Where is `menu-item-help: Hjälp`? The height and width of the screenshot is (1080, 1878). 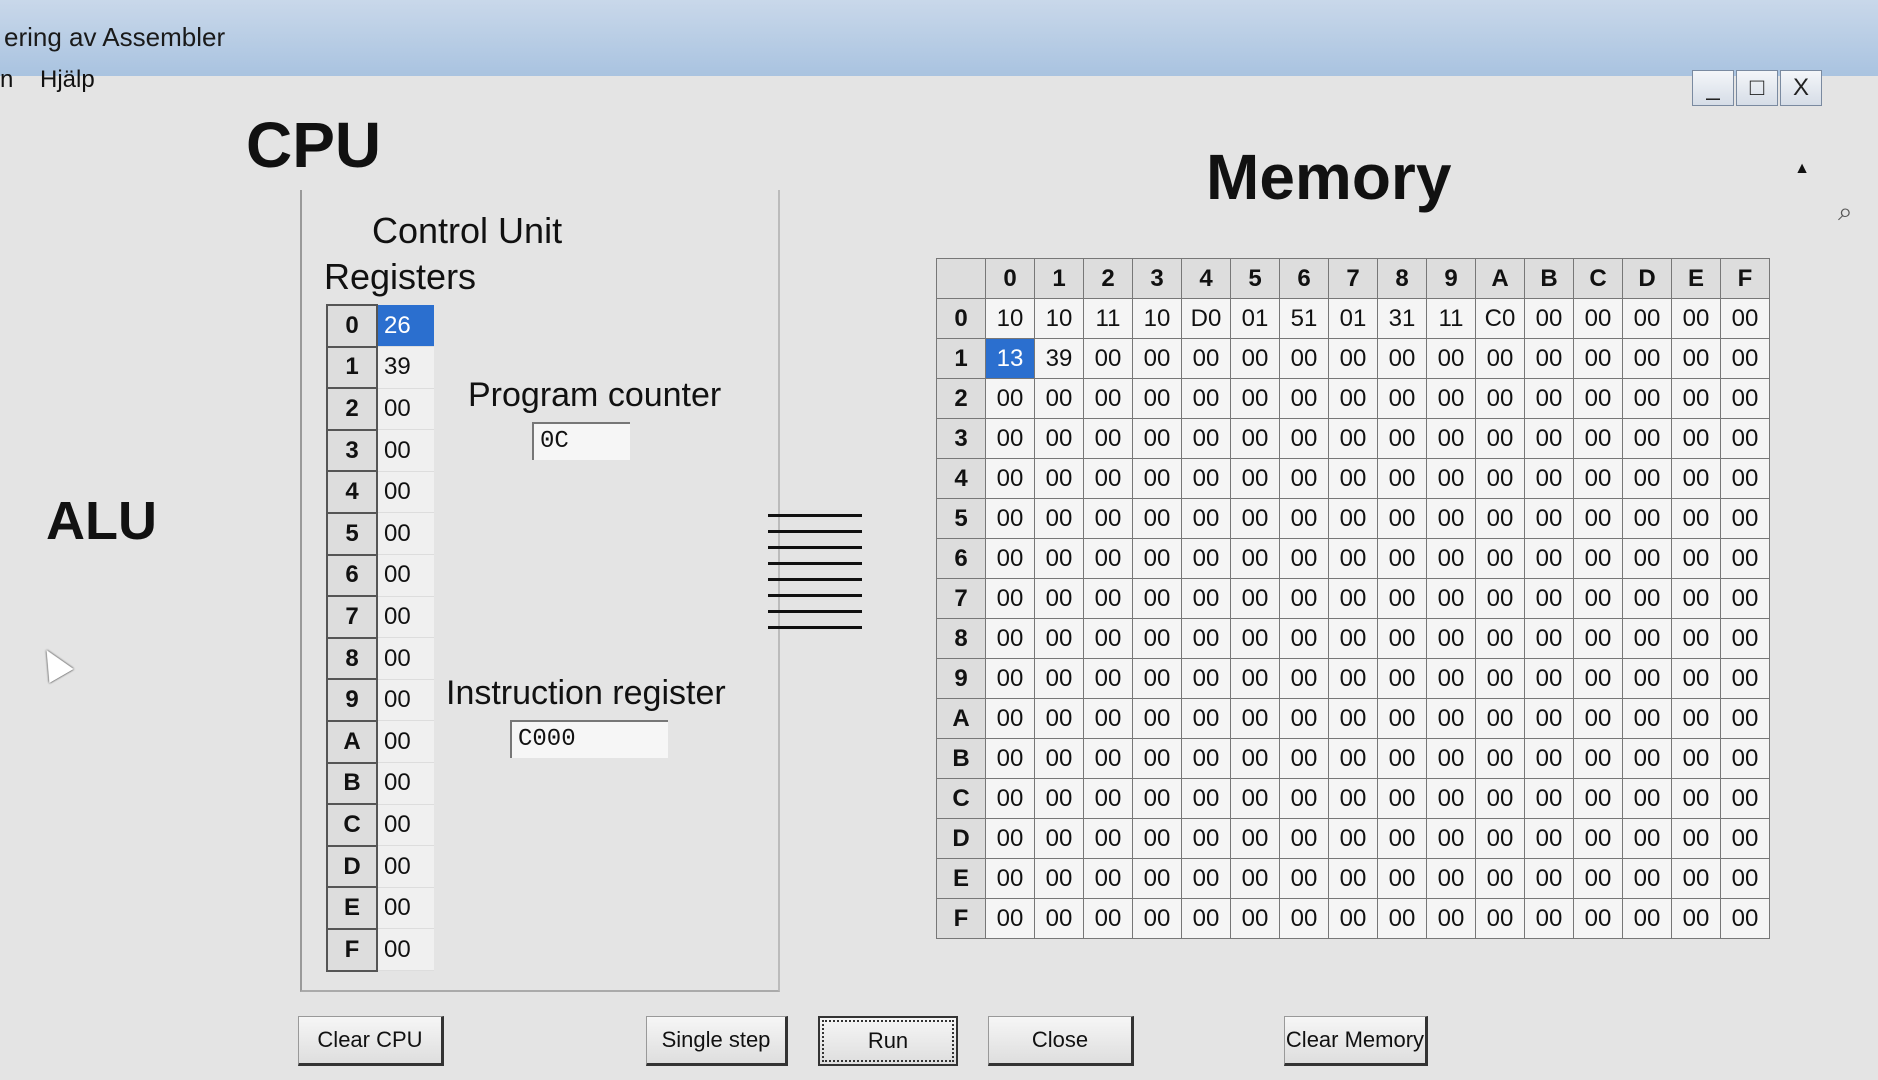
menu-item-help: Hjälp is located at coordinates (67, 80).